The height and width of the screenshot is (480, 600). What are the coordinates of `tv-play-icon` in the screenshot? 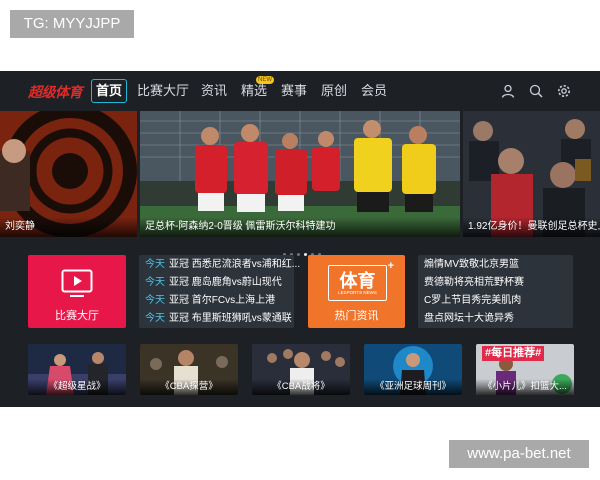 It's located at (77, 283).